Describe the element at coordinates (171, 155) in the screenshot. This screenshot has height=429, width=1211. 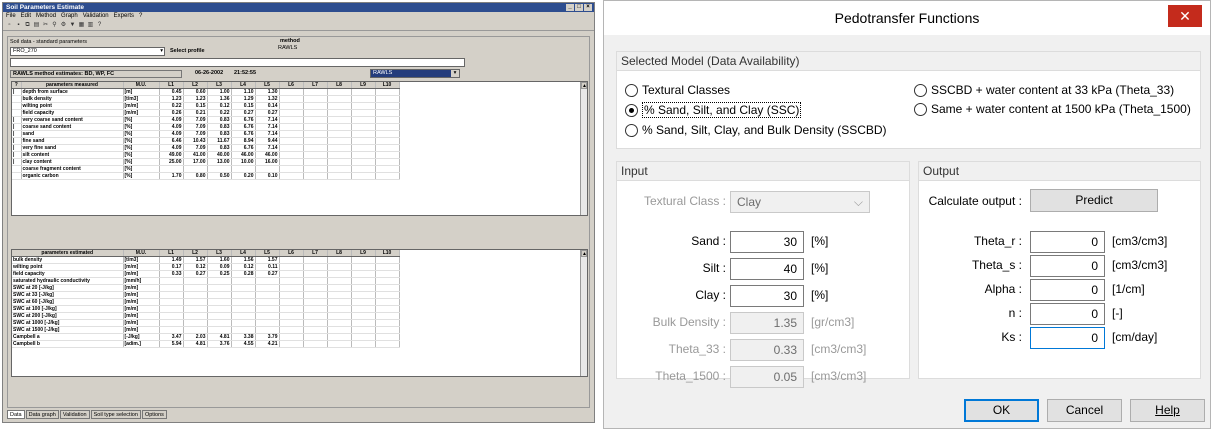
I see `table-cell: 49.00` at that location.